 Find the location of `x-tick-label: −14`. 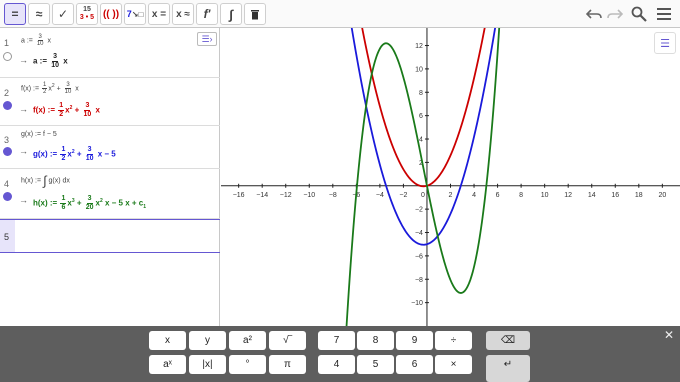

x-tick-label: −14 is located at coordinates (262, 195).